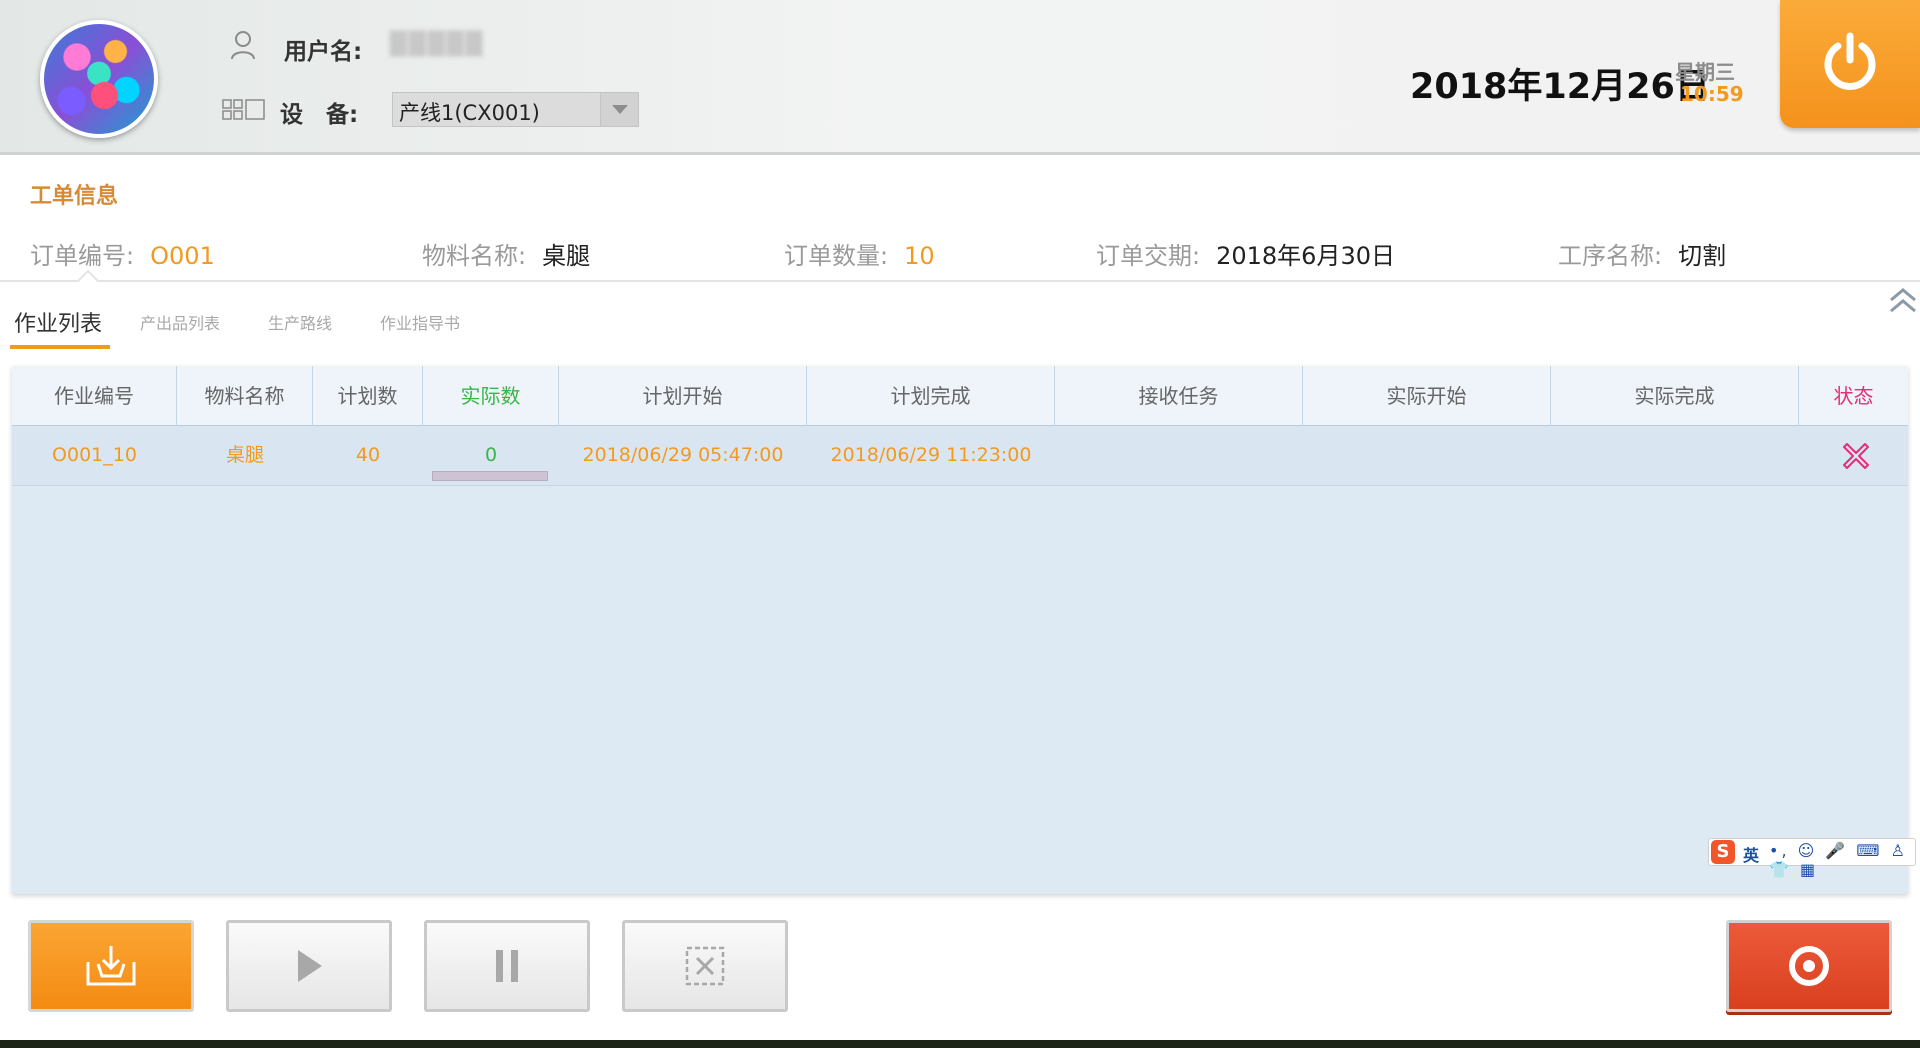  What do you see at coordinates (1148, 256) in the screenshot?
I see `order-due-date-label: 订单交期:` at bounding box center [1148, 256].